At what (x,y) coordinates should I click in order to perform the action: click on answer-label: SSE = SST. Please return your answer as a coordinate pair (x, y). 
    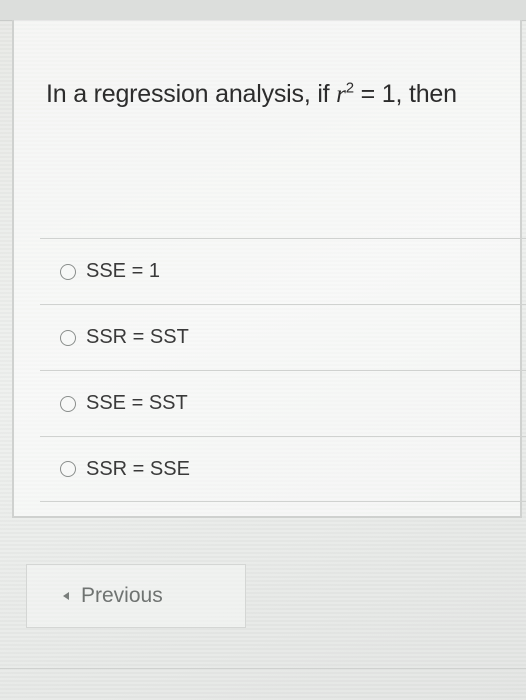
    Looking at the image, I should click on (137, 403).